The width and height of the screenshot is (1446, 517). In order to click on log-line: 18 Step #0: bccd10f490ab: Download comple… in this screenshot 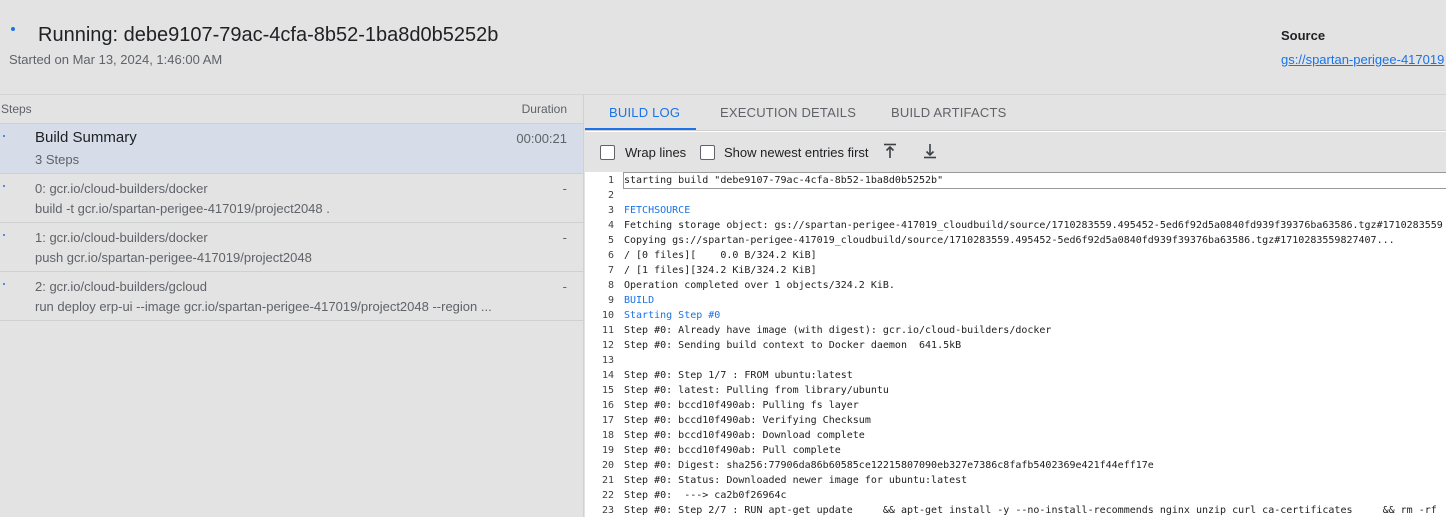, I will do `click(1015, 435)`.